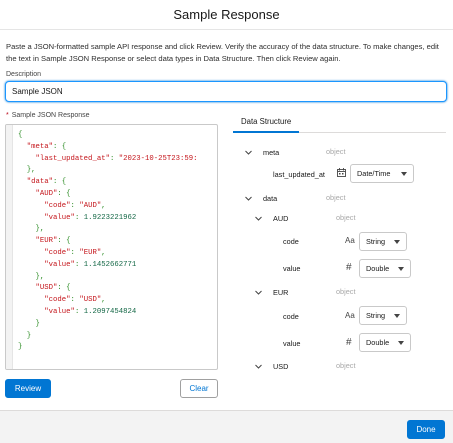 The width and height of the screenshot is (453, 443). What do you see at coordinates (378, 342) in the screenshot?
I see `type-select-value: Double` at bounding box center [378, 342].